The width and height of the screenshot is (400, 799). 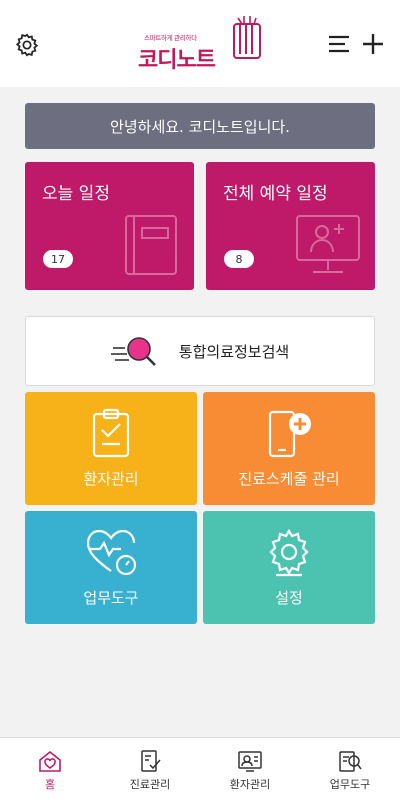 I want to click on app-logo: 스마트하게 관리하다 코디노트, so click(x=201, y=43).